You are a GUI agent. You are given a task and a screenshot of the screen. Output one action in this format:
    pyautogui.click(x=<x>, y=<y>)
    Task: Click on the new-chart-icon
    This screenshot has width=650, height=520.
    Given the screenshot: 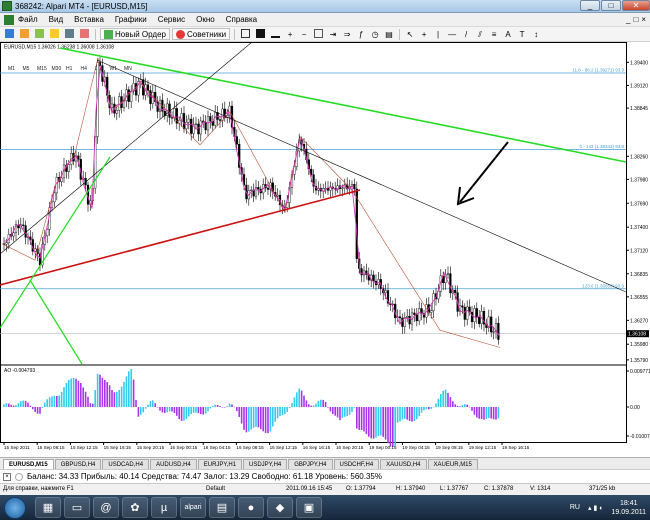 What is the action you would take?
    pyautogui.click(x=9, y=34)
    